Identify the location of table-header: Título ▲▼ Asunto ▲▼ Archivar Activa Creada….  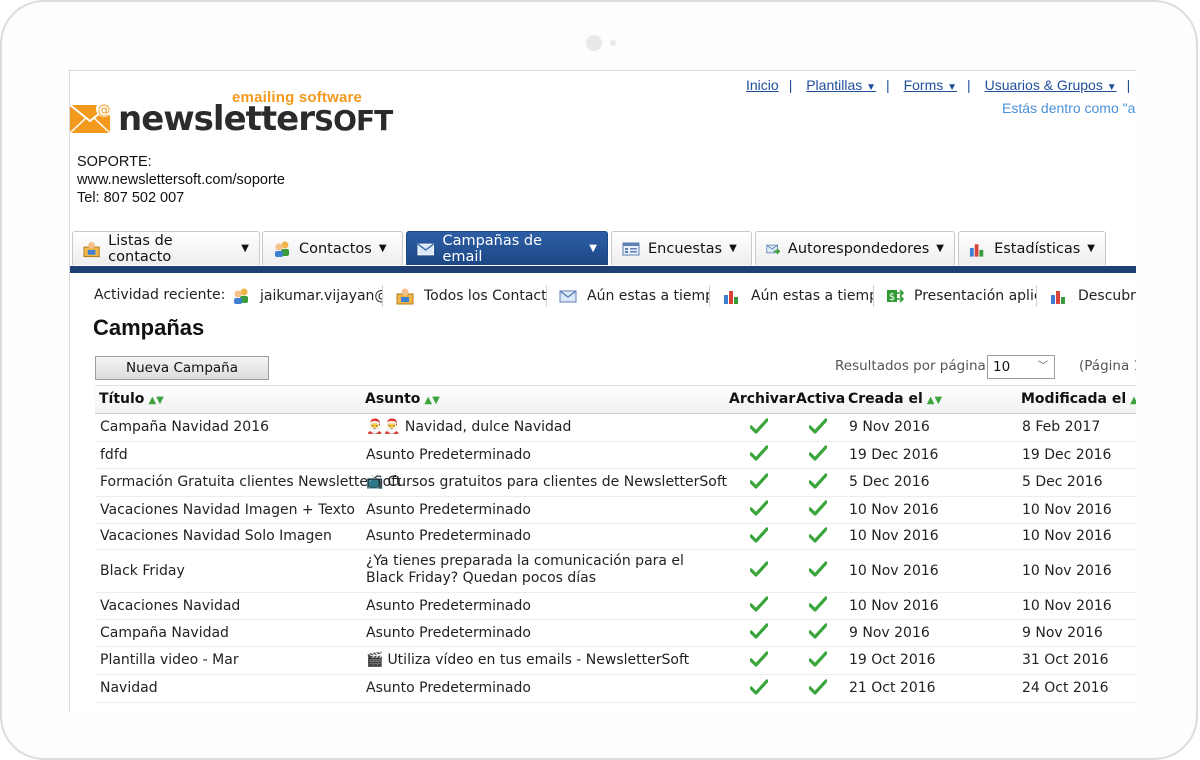
(615, 399).